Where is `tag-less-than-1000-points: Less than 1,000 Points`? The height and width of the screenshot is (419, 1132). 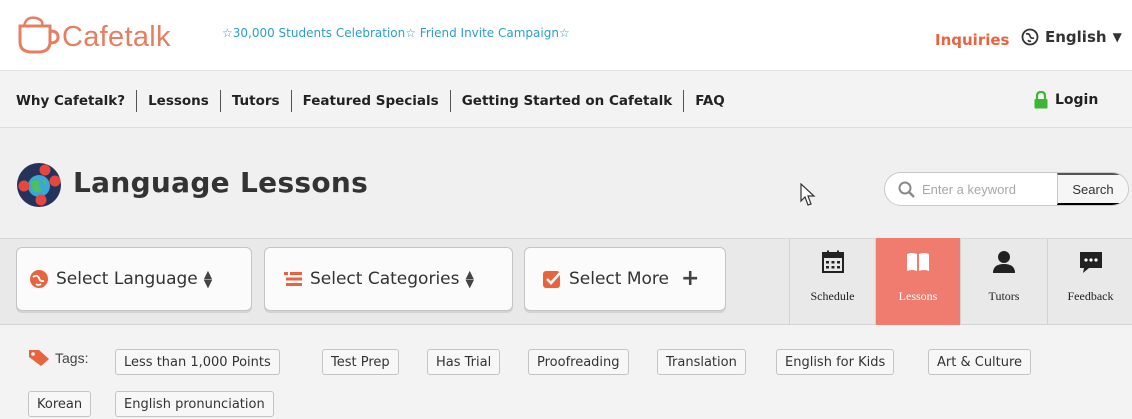 tag-less-than-1000-points: Less than 1,000 Points is located at coordinates (197, 362).